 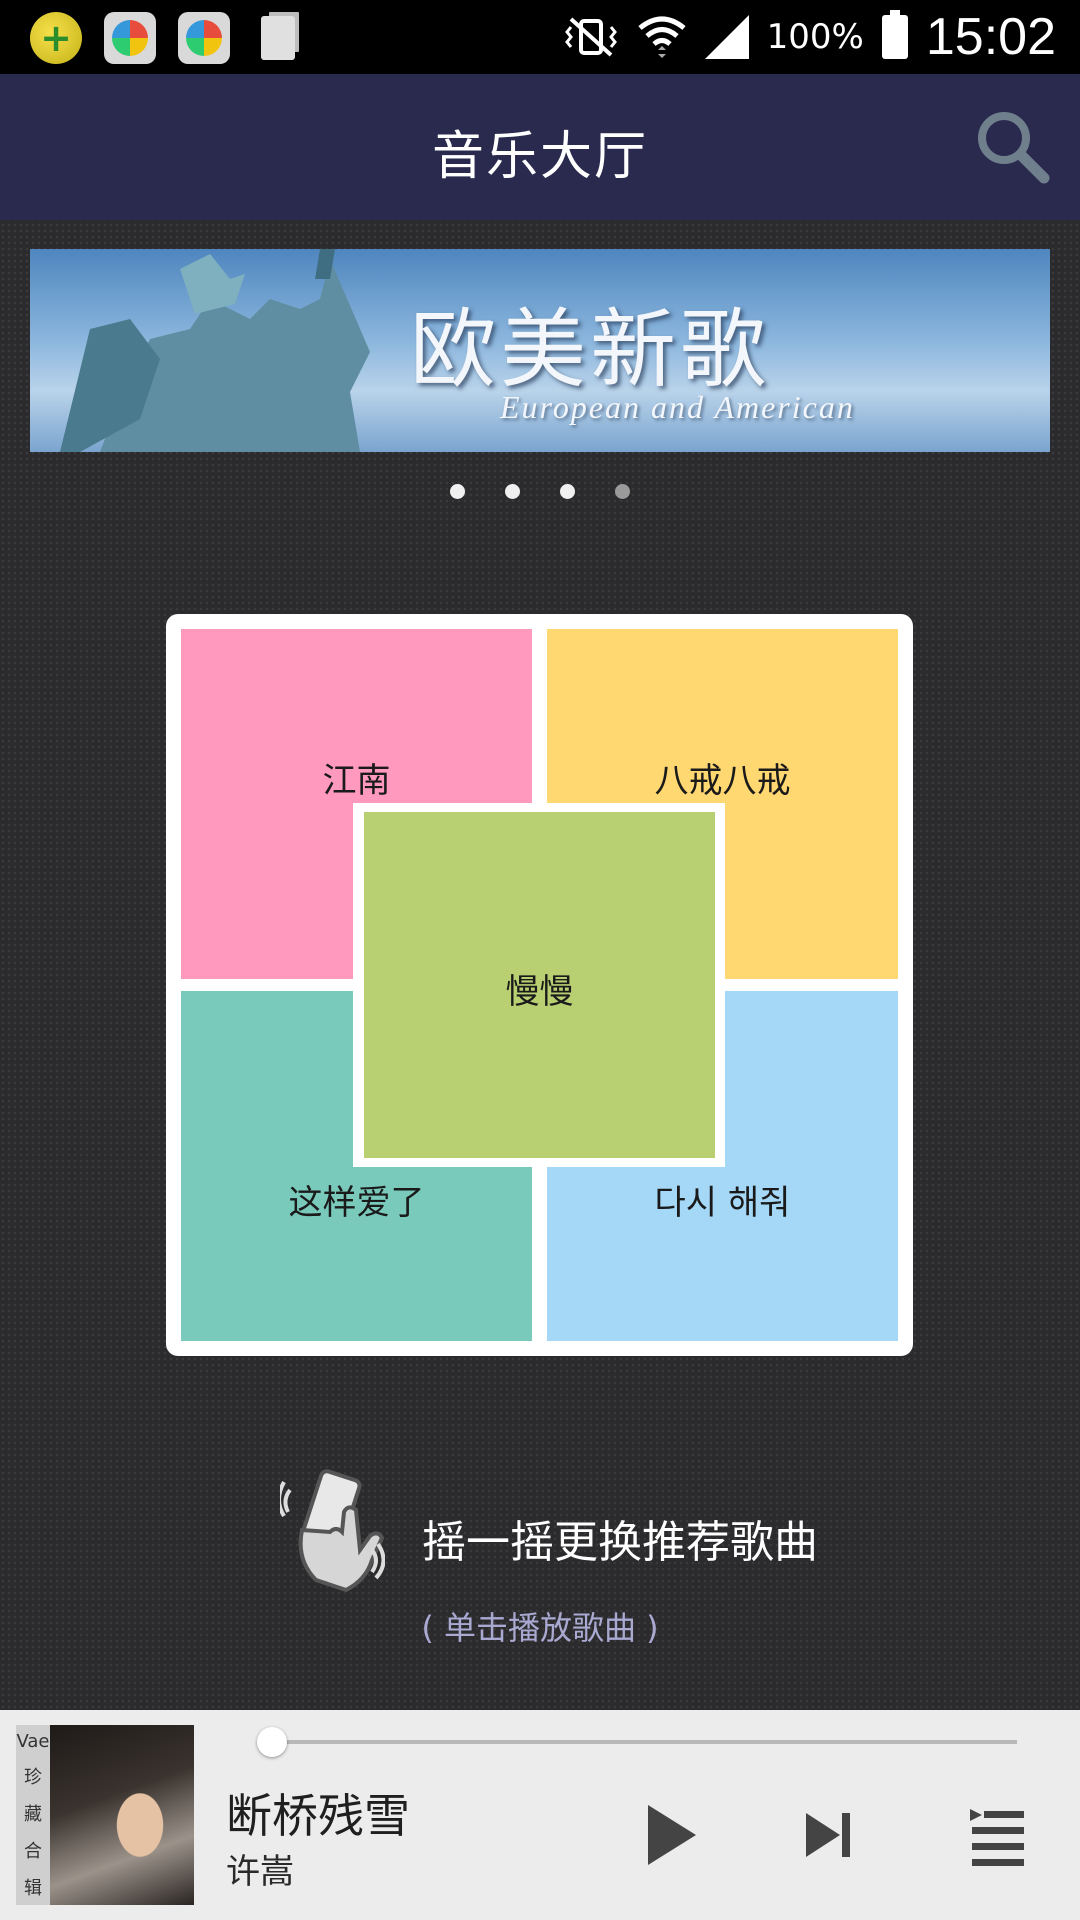 I want to click on album-strip-text: 藏, so click(x=33, y=1814).